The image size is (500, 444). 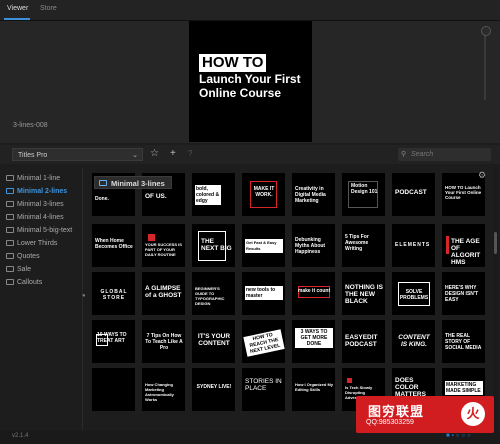 I want to click on thumbnail: NOTHING IS THE NEW BLACK, so click(x=363, y=293).